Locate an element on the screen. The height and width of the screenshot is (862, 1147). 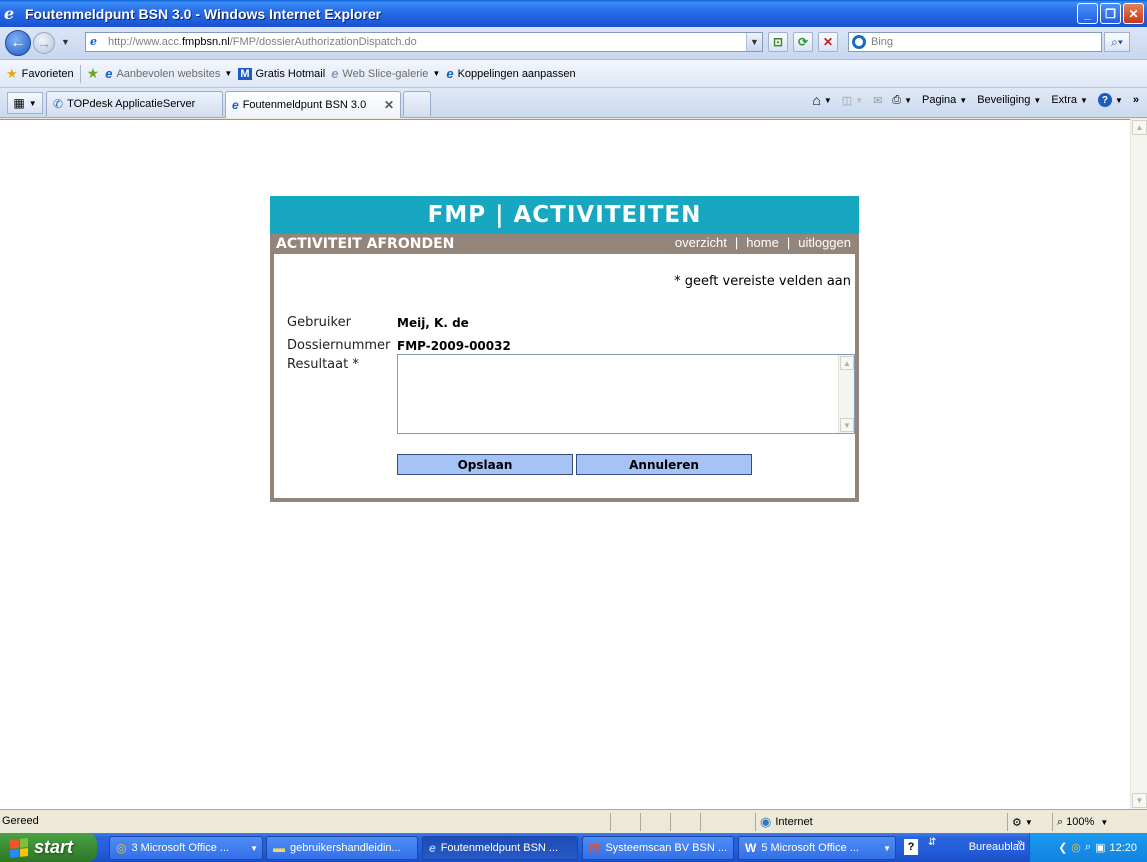
history-dropdown-icon: ▼ is located at coordinates (65, 42).